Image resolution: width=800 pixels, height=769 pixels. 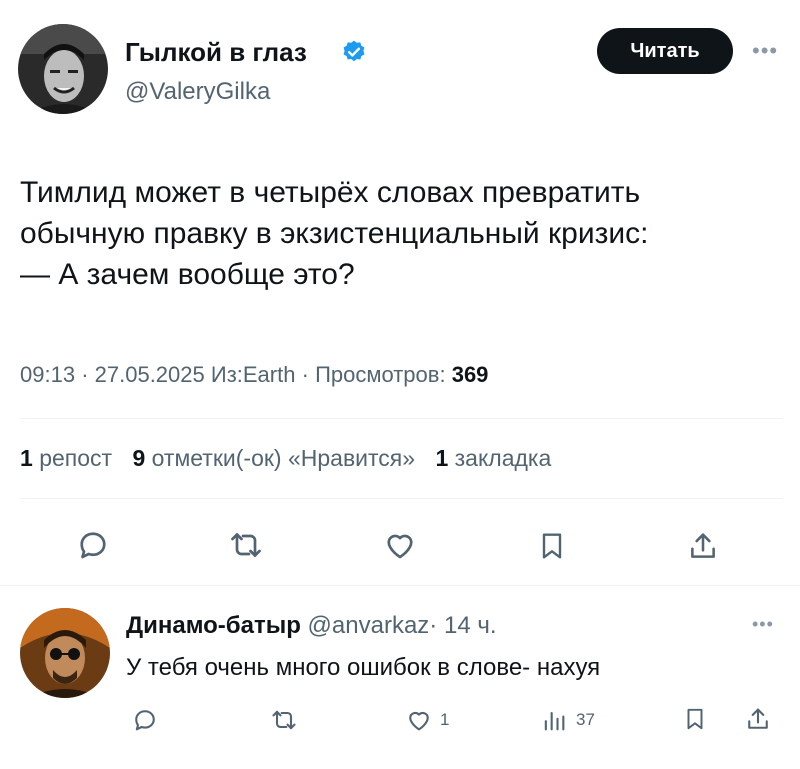 What do you see at coordinates (442, 458) in the screenshot?
I see `bookmarks-count: 1` at bounding box center [442, 458].